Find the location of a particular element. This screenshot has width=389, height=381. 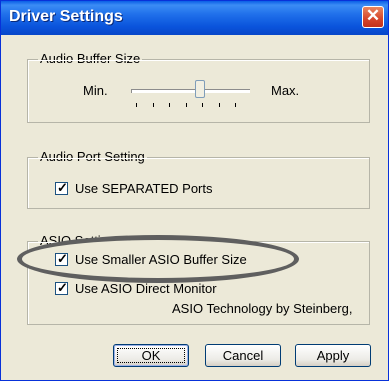

cancel-button-label: Cancel is located at coordinates (243, 355).